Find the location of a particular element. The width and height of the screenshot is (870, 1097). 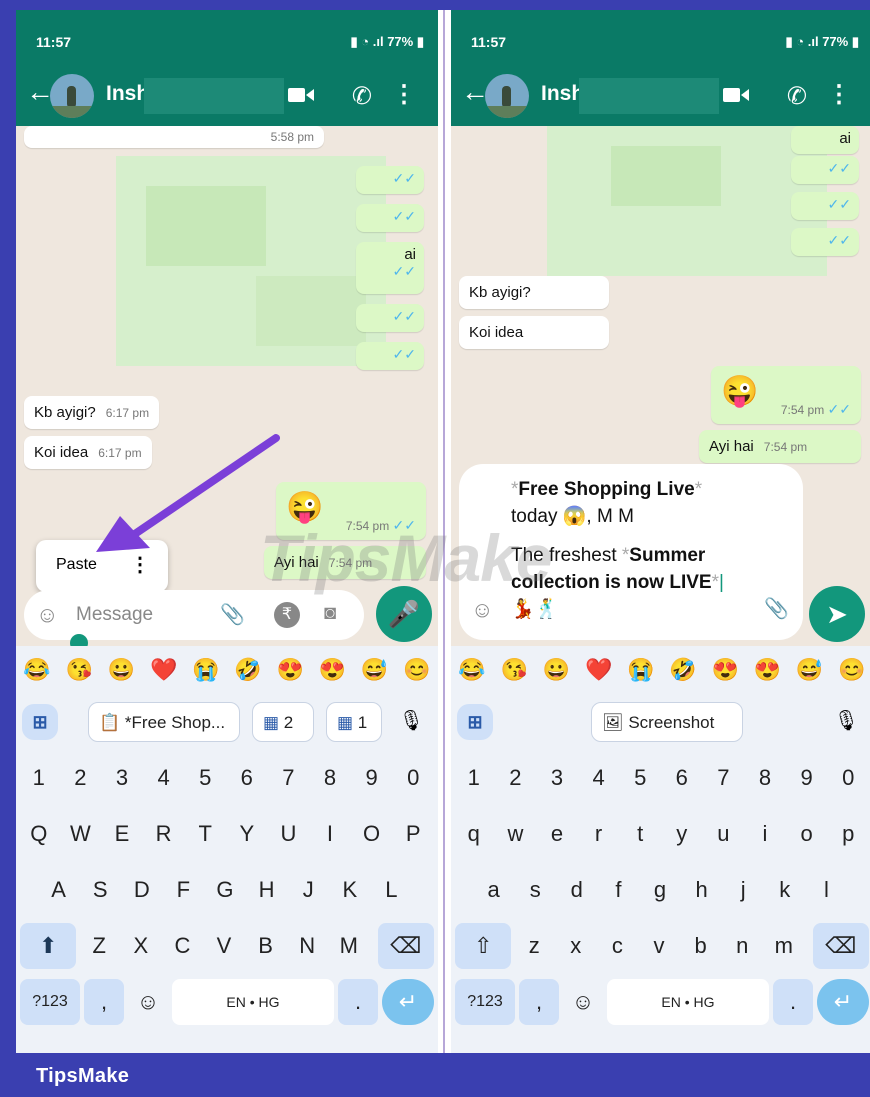

message-bubble: ai is located at coordinates (825, 140).